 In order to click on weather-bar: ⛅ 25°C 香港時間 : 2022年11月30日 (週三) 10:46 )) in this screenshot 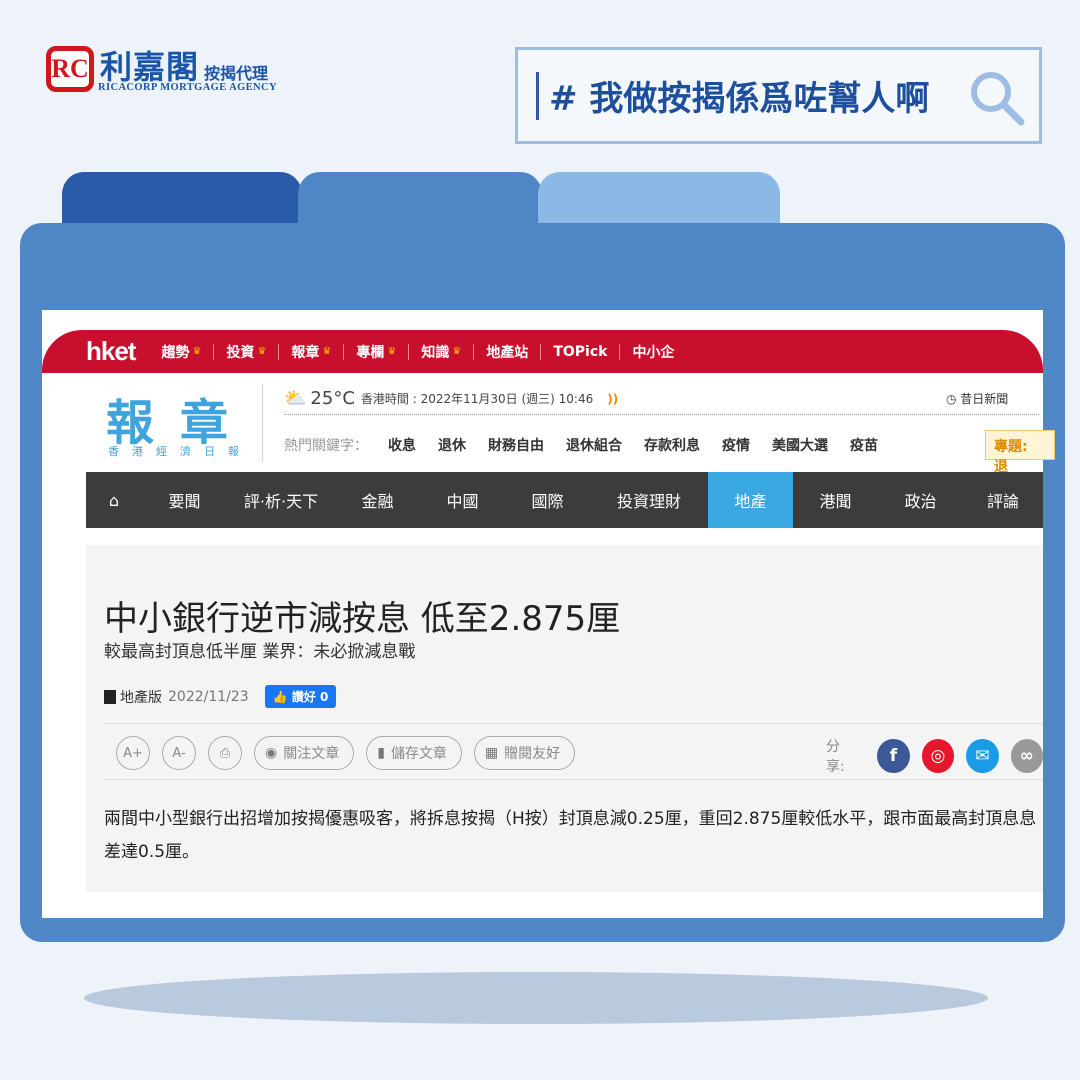, I will do `click(451, 398)`.